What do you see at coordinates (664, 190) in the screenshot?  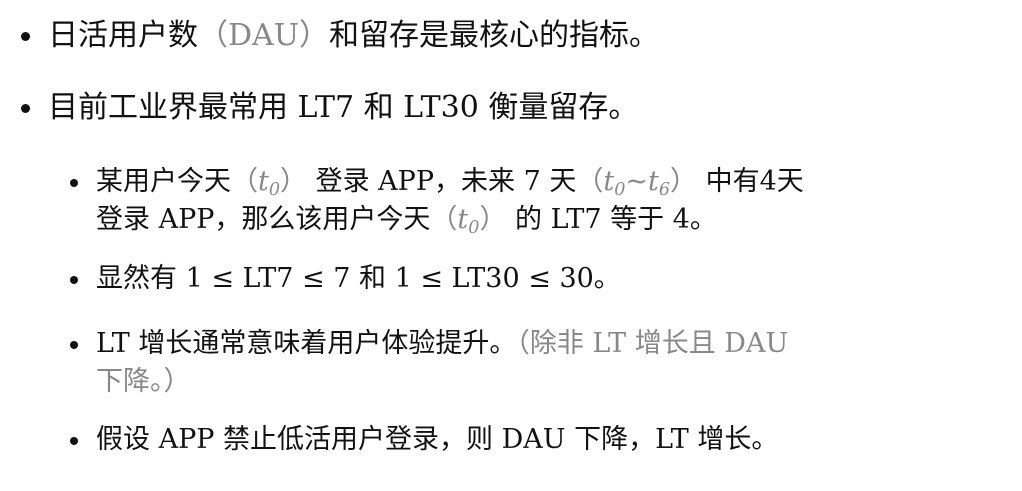 I see `math-sub: 6` at bounding box center [664, 190].